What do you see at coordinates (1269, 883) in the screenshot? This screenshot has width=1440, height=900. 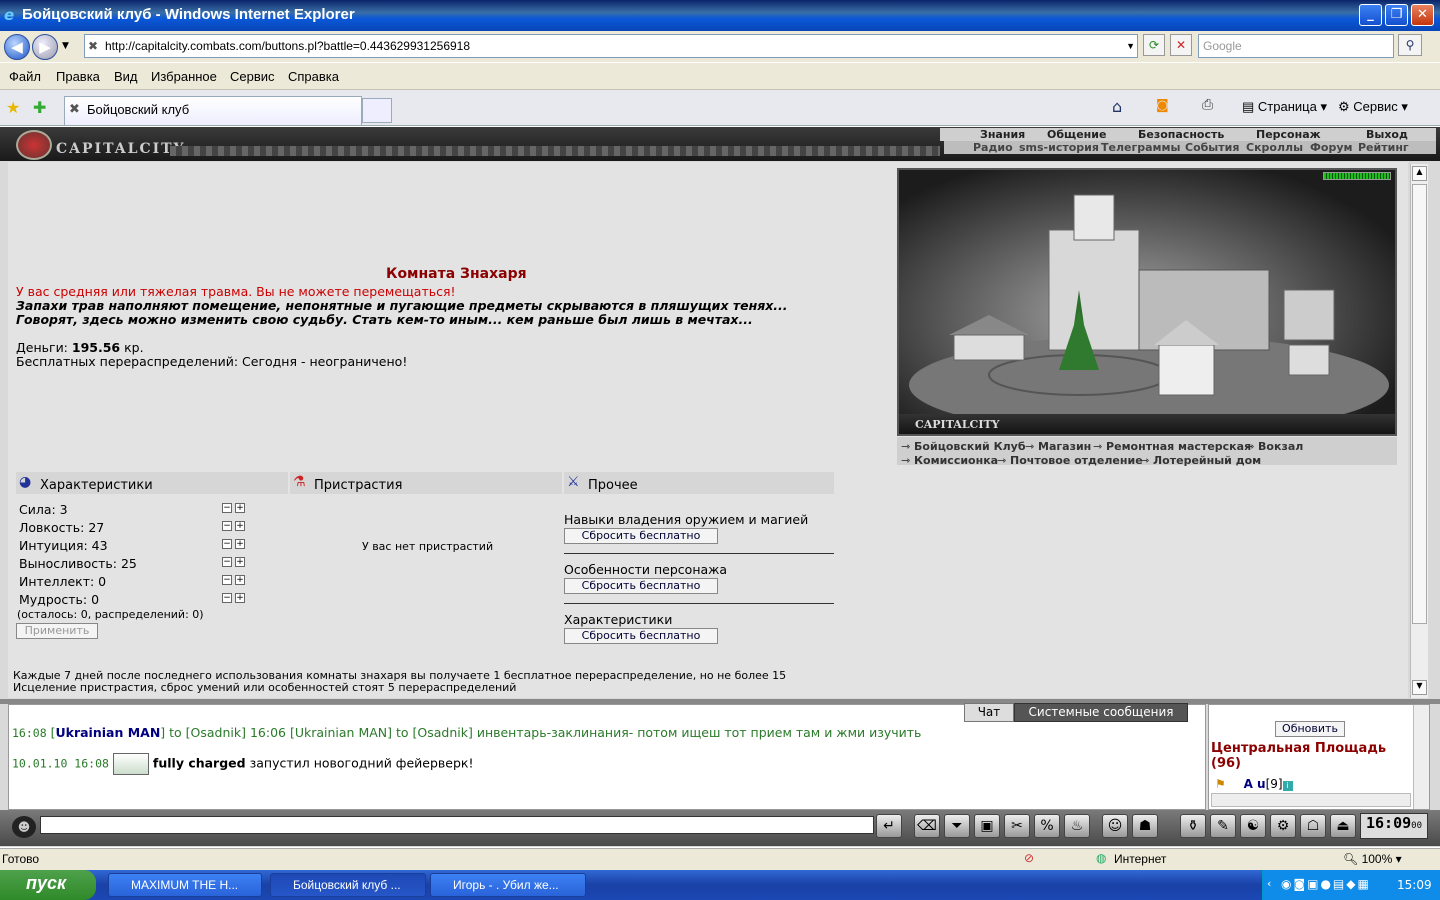 I see `tray-expand-icon: ‹` at bounding box center [1269, 883].